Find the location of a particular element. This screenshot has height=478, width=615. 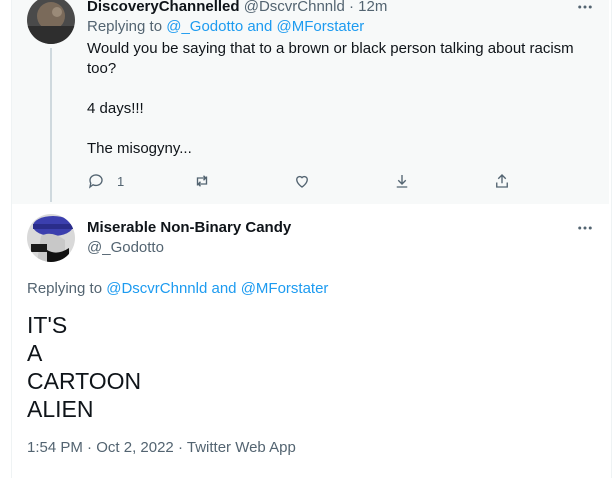

reply-author-name: DiscoveryChannelled is located at coordinates (163, 7).